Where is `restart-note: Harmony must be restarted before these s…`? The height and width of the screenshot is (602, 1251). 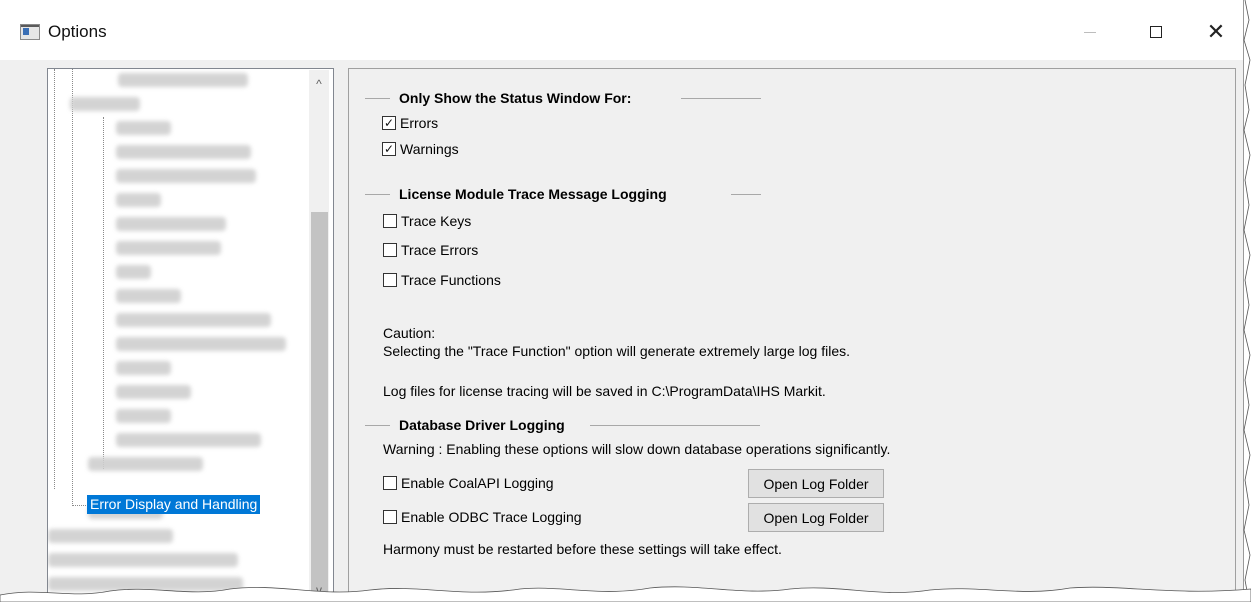
restart-note: Harmony must be restarted before these s… is located at coordinates (582, 549).